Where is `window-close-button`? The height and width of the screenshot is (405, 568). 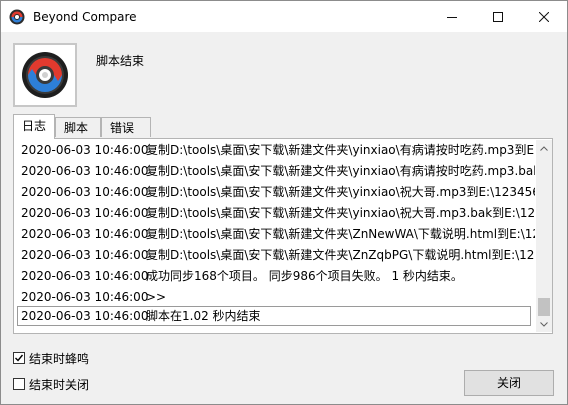 window-close-button is located at coordinates (544, 16).